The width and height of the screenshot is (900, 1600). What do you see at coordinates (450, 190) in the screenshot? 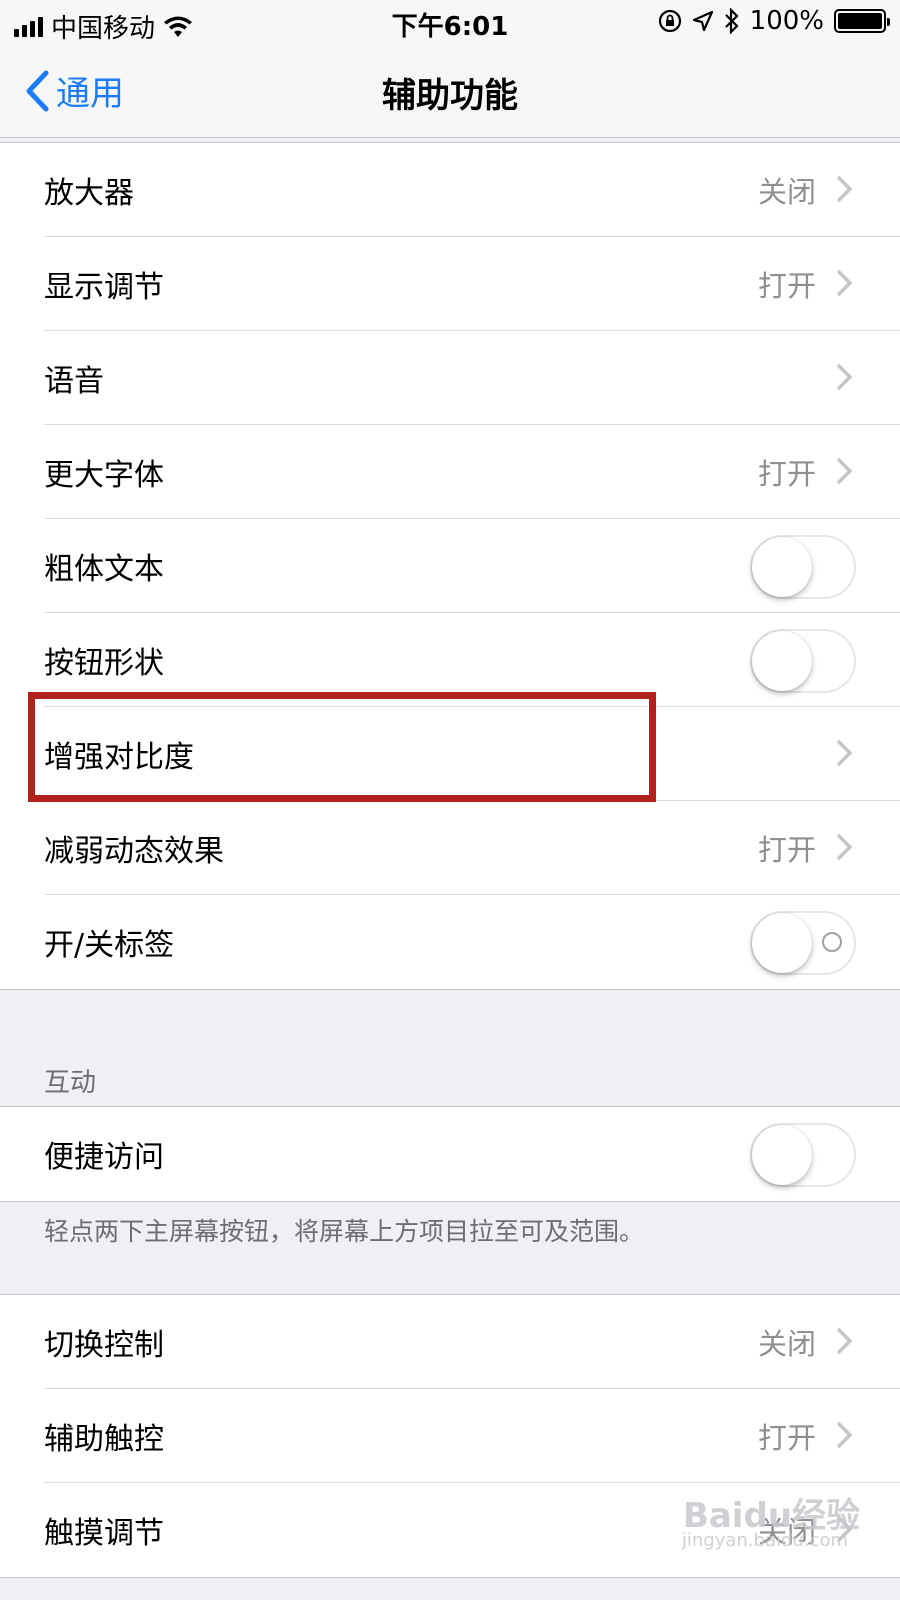
I see `settings-row-magnifier: 放大器 关闭` at bounding box center [450, 190].